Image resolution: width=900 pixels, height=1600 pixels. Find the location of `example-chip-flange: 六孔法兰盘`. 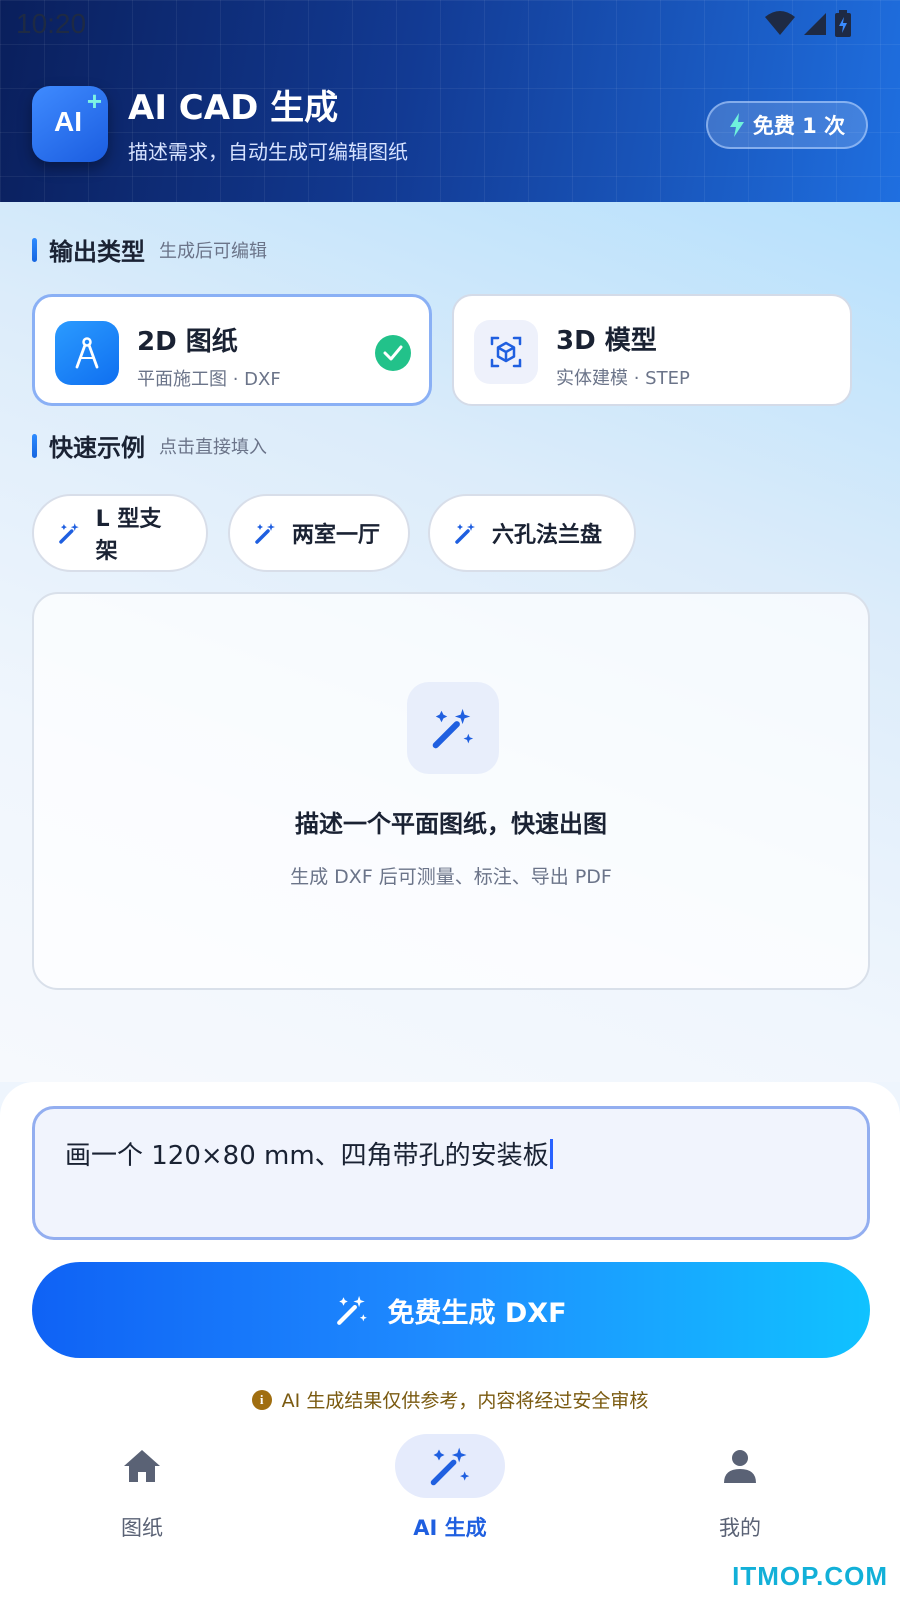

example-chip-flange: 六孔法兰盘 is located at coordinates (532, 533).